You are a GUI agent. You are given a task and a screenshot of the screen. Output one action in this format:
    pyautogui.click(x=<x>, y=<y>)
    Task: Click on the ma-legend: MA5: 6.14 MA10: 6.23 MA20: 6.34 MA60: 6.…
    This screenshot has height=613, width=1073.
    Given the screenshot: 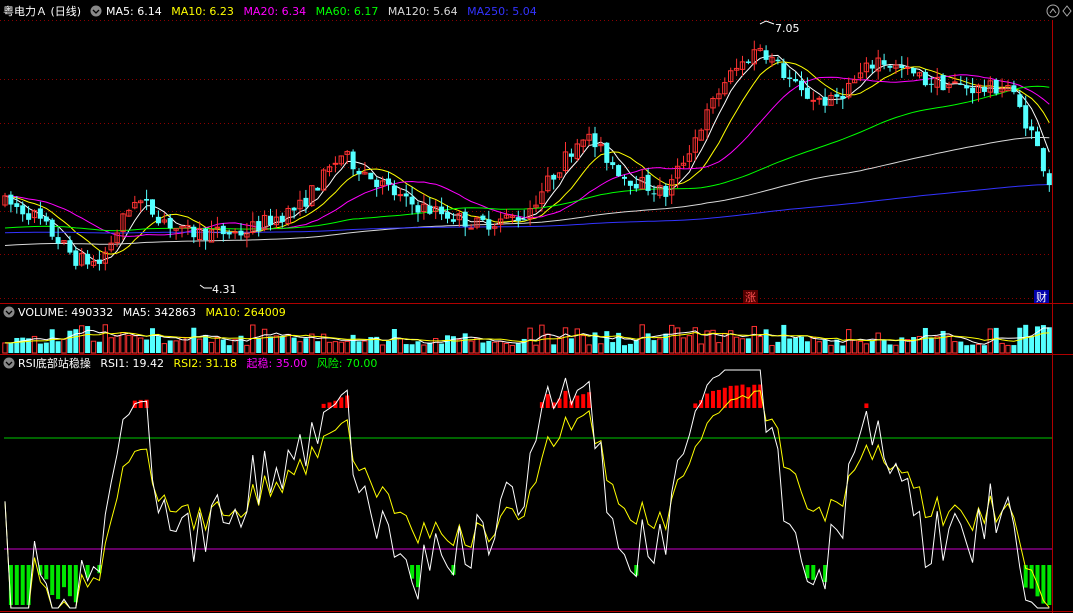 What is the action you would take?
    pyautogui.click(x=321, y=11)
    